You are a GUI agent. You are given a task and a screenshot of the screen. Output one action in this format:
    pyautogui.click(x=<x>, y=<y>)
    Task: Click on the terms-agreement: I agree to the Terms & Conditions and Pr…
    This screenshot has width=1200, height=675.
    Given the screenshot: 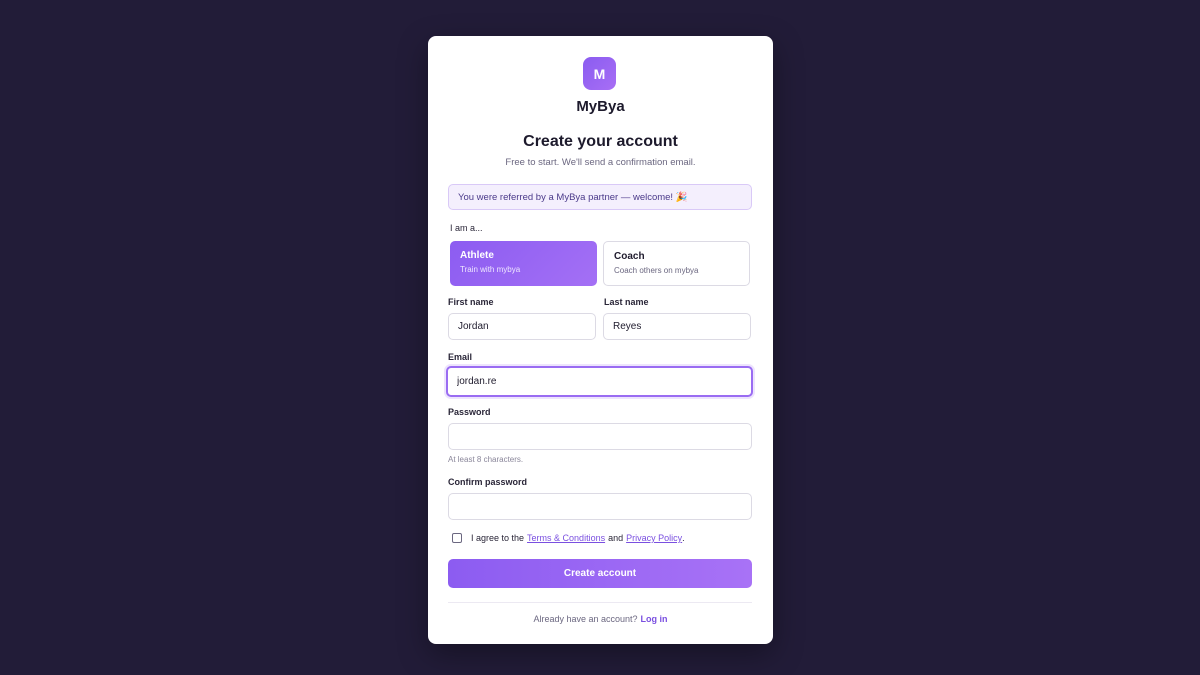 What is the action you would take?
    pyautogui.click(x=568, y=538)
    